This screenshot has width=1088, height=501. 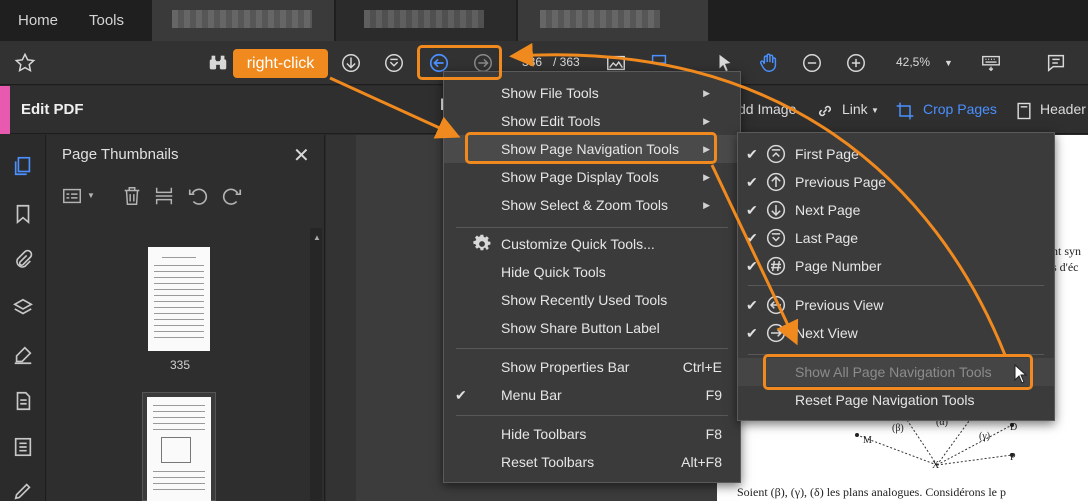 What do you see at coordinates (754, 255) in the screenshot?
I see `arrow-to-submenu-item` at bounding box center [754, 255].